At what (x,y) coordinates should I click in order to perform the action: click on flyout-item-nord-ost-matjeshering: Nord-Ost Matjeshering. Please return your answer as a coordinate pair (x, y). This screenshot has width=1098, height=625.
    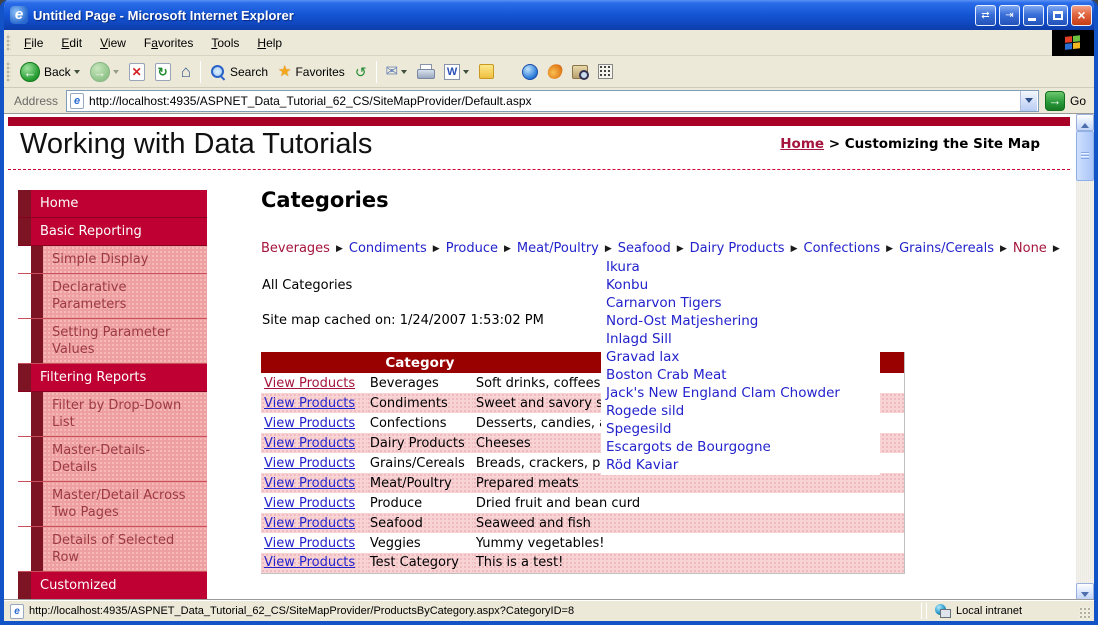
    Looking at the image, I should click on (740, 321).